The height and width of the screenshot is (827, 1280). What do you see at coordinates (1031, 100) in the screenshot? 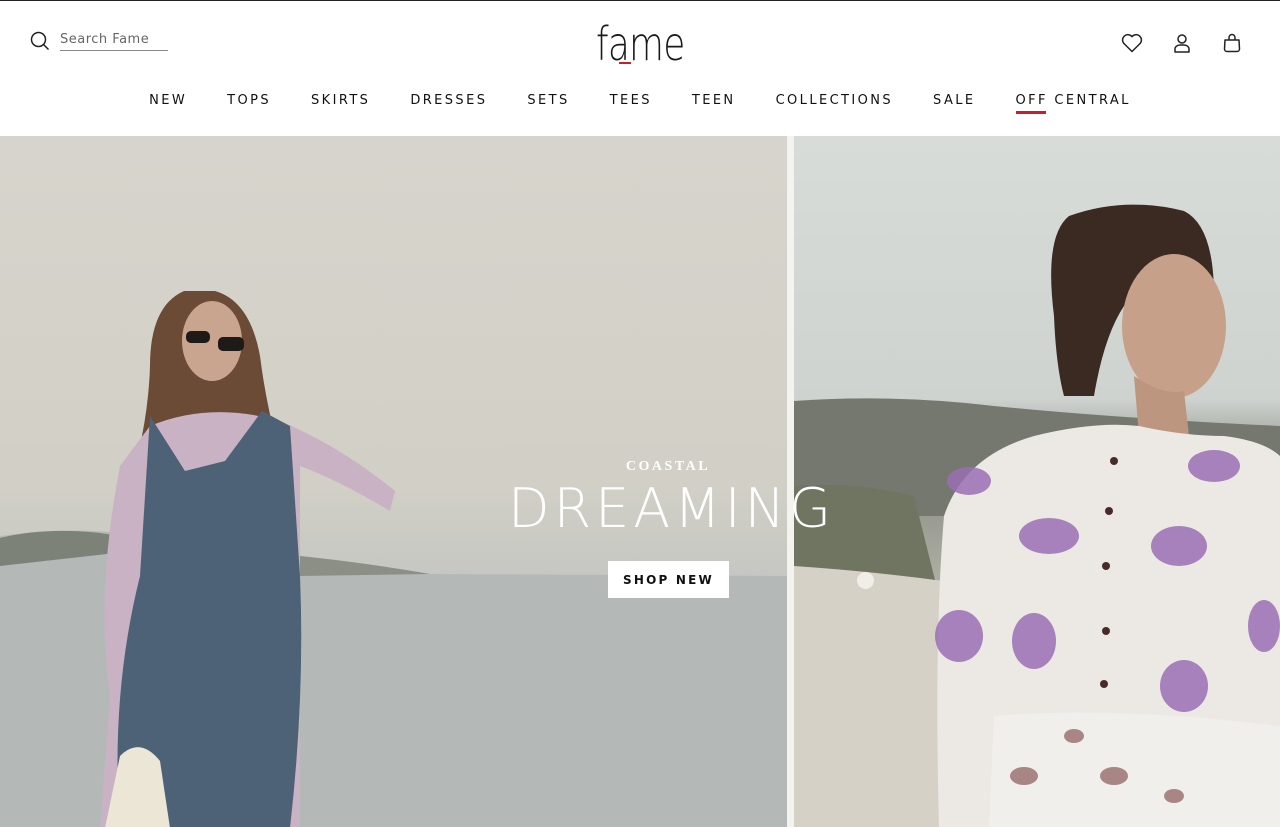
I see `off-central-prefix: OFF` at bounding box center [1031, 100].